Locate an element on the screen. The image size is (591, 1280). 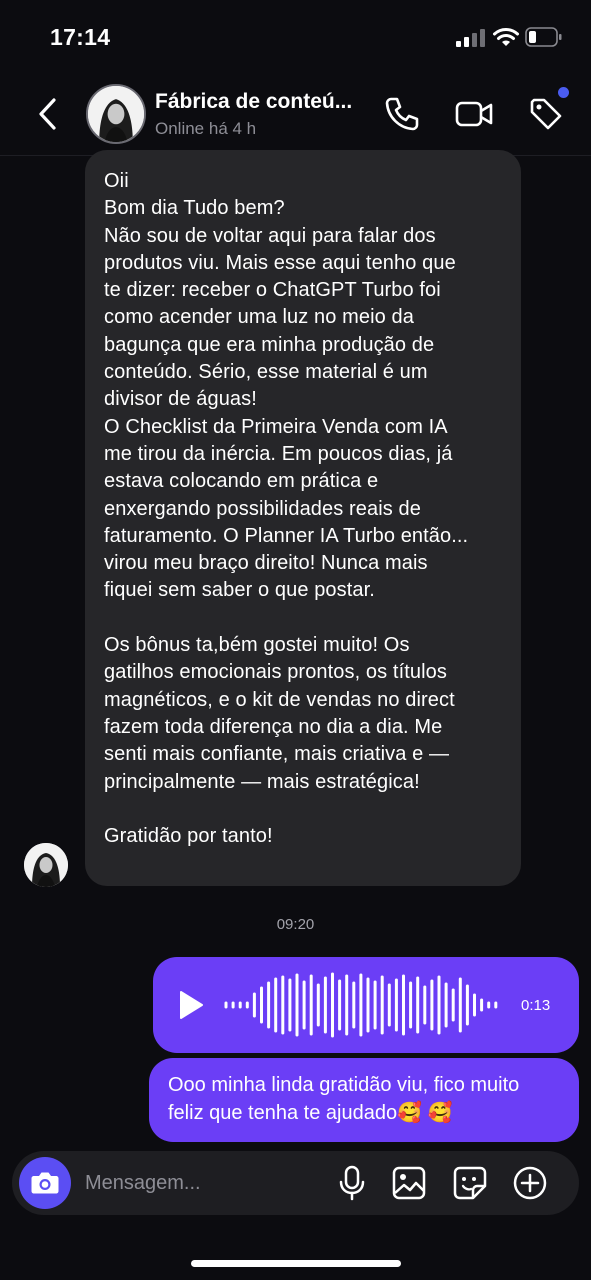
wifi-icon is located at coordinates (506, 37).